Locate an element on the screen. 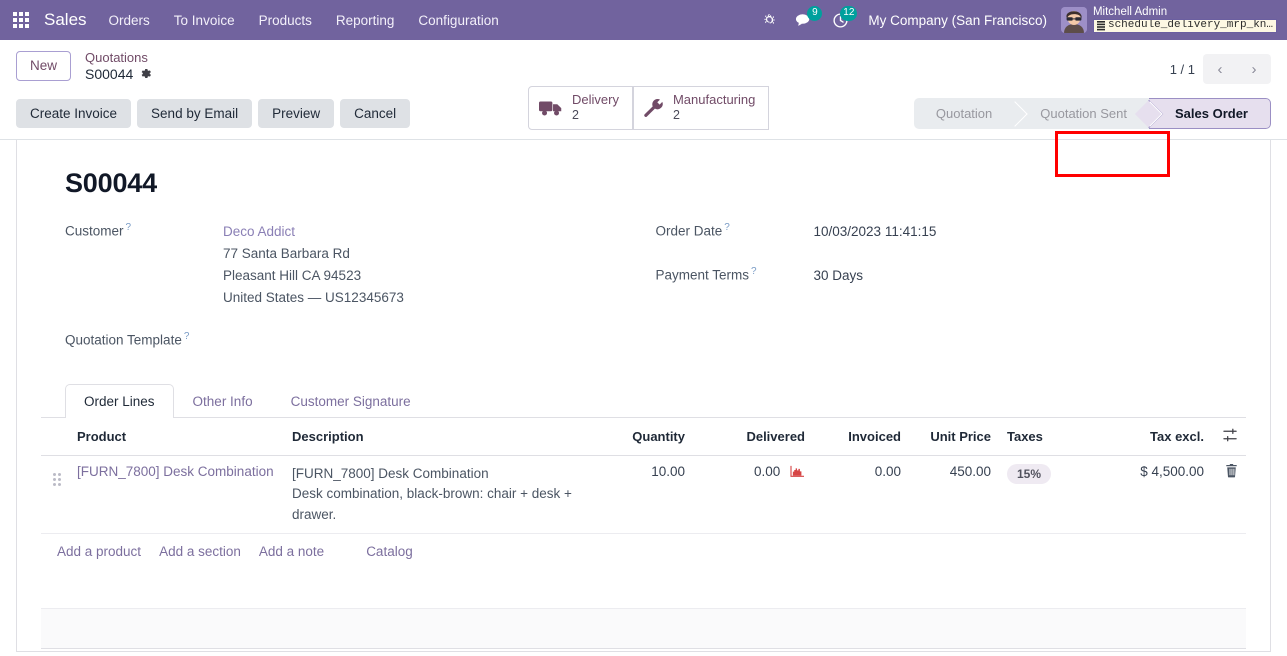 This screenshot has width=1287, height=656. menu-item-orders: Orders is located at coordinates (129, 20).